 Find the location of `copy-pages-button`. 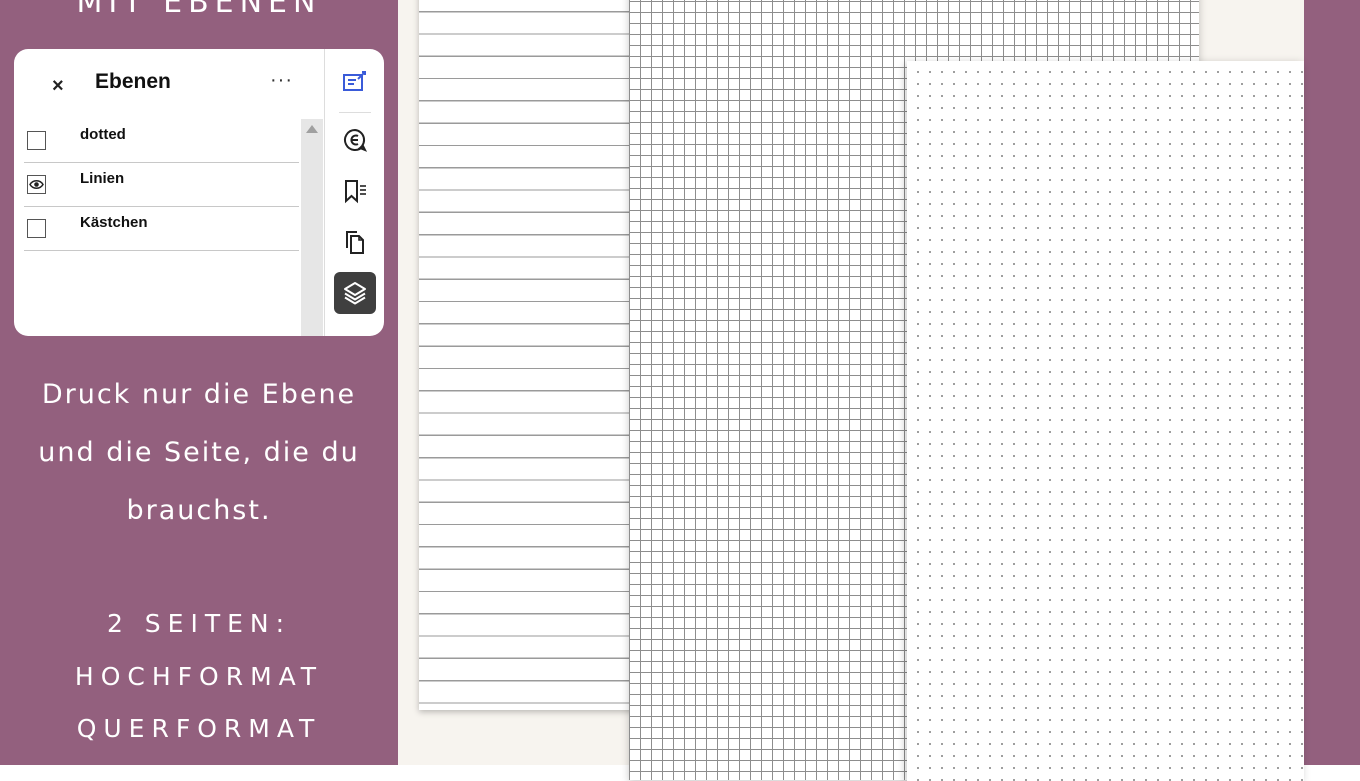

copy-pages-button is located at coordinates (355, 242).